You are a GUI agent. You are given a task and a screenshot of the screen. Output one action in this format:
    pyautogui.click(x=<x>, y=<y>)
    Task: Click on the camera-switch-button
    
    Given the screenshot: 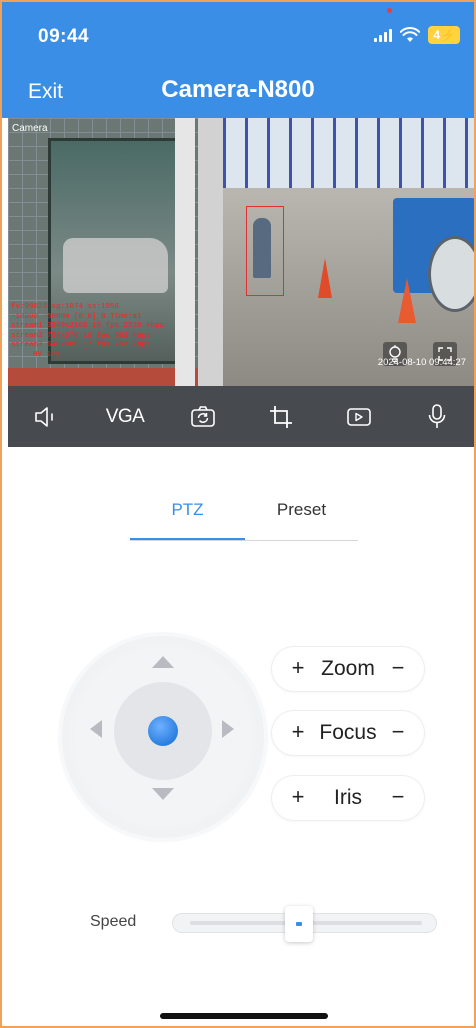 What is the action you would take?
    pyautogui.click(x=203, y=417)
    